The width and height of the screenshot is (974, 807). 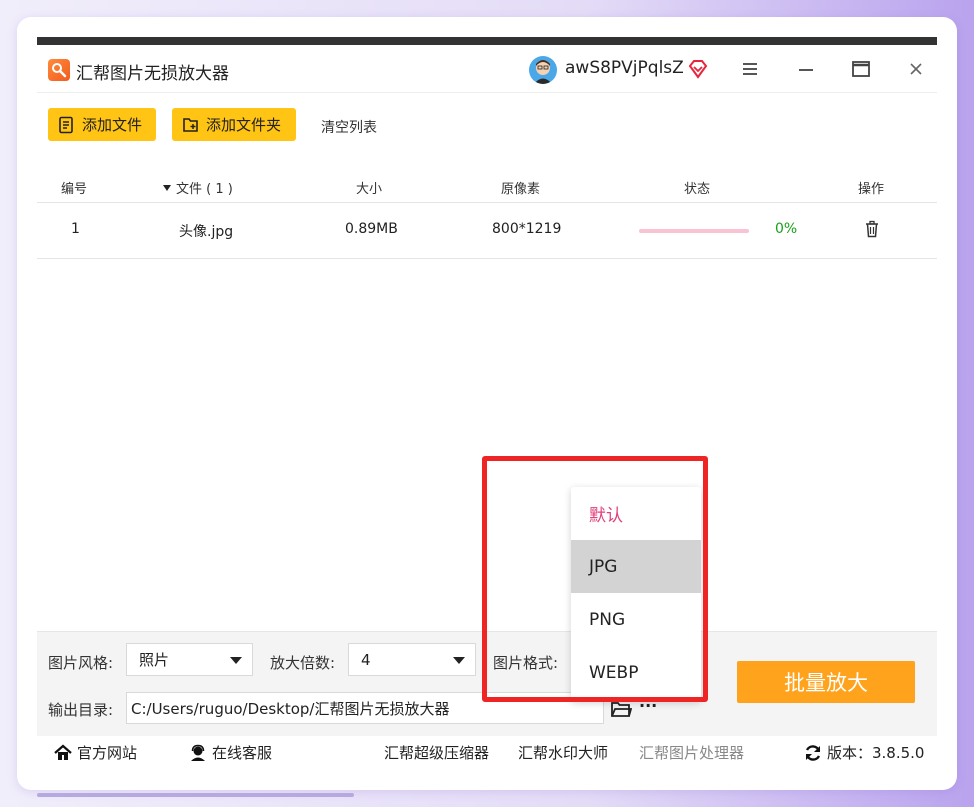 What do you see at coordinates (871, 189) in the screenshot?
I see `header-action: 操作` at bounding box center [871, 189].